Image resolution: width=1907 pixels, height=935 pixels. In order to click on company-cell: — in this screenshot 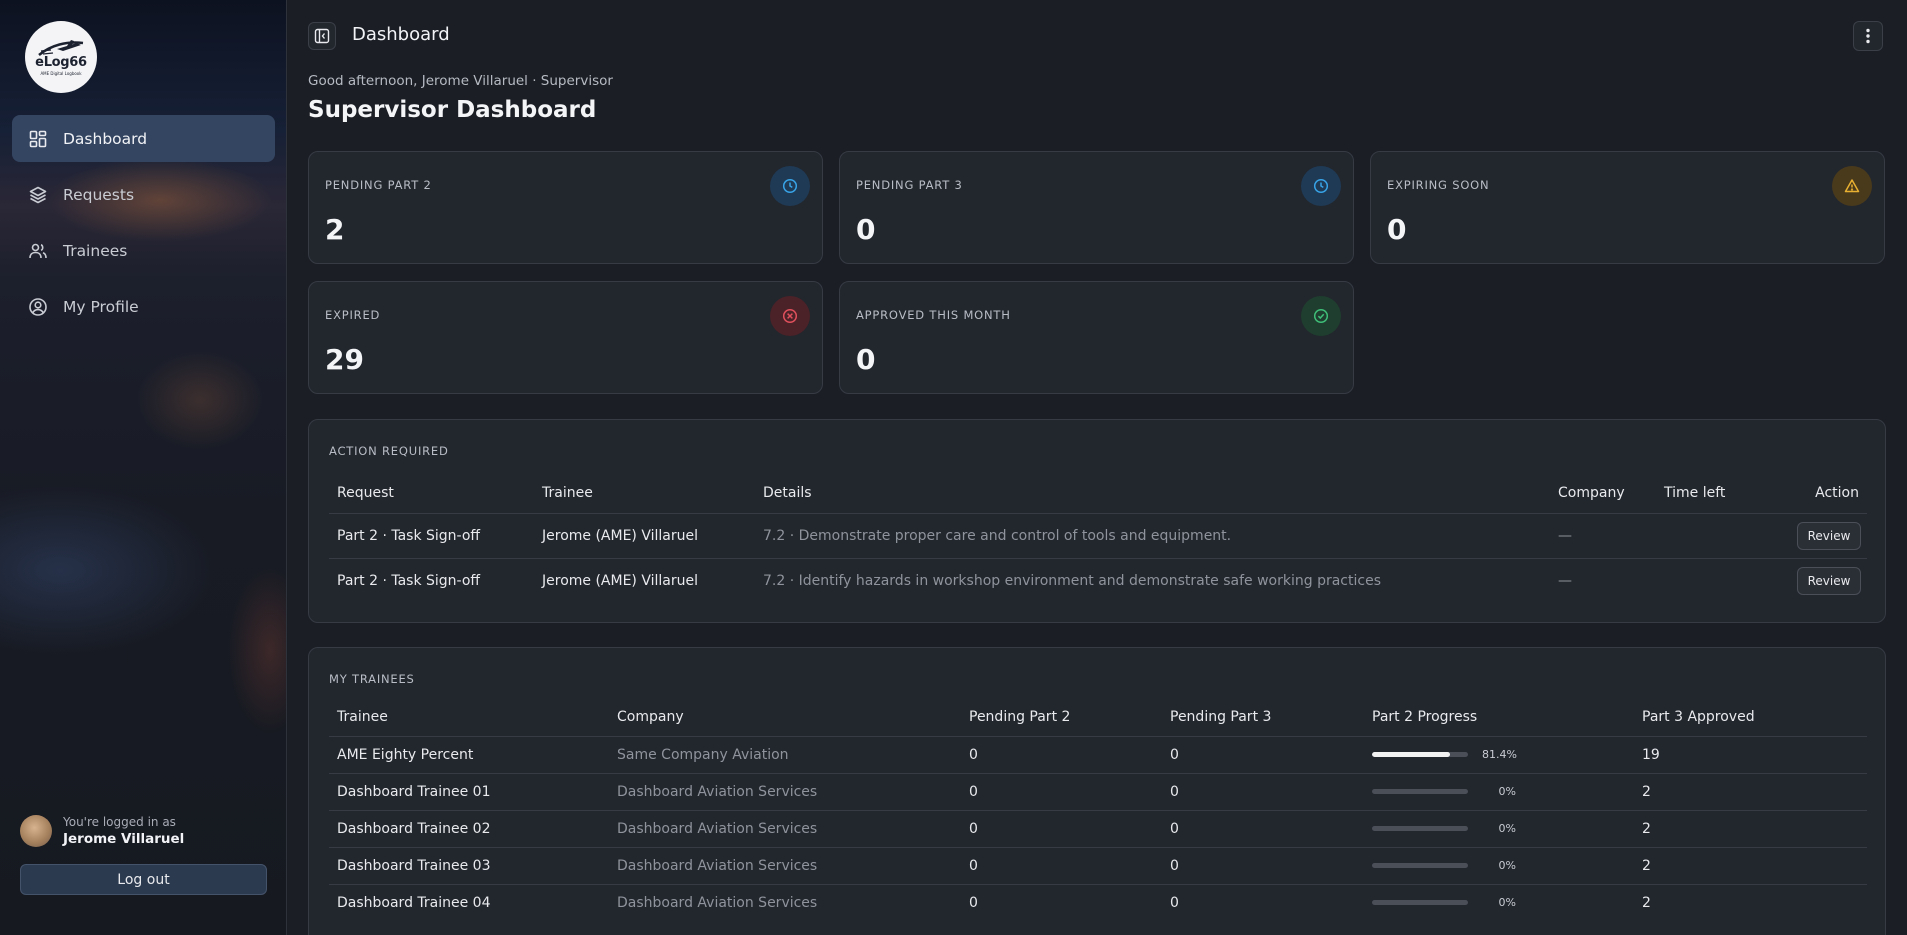, I will do `click(1611, 580)`.